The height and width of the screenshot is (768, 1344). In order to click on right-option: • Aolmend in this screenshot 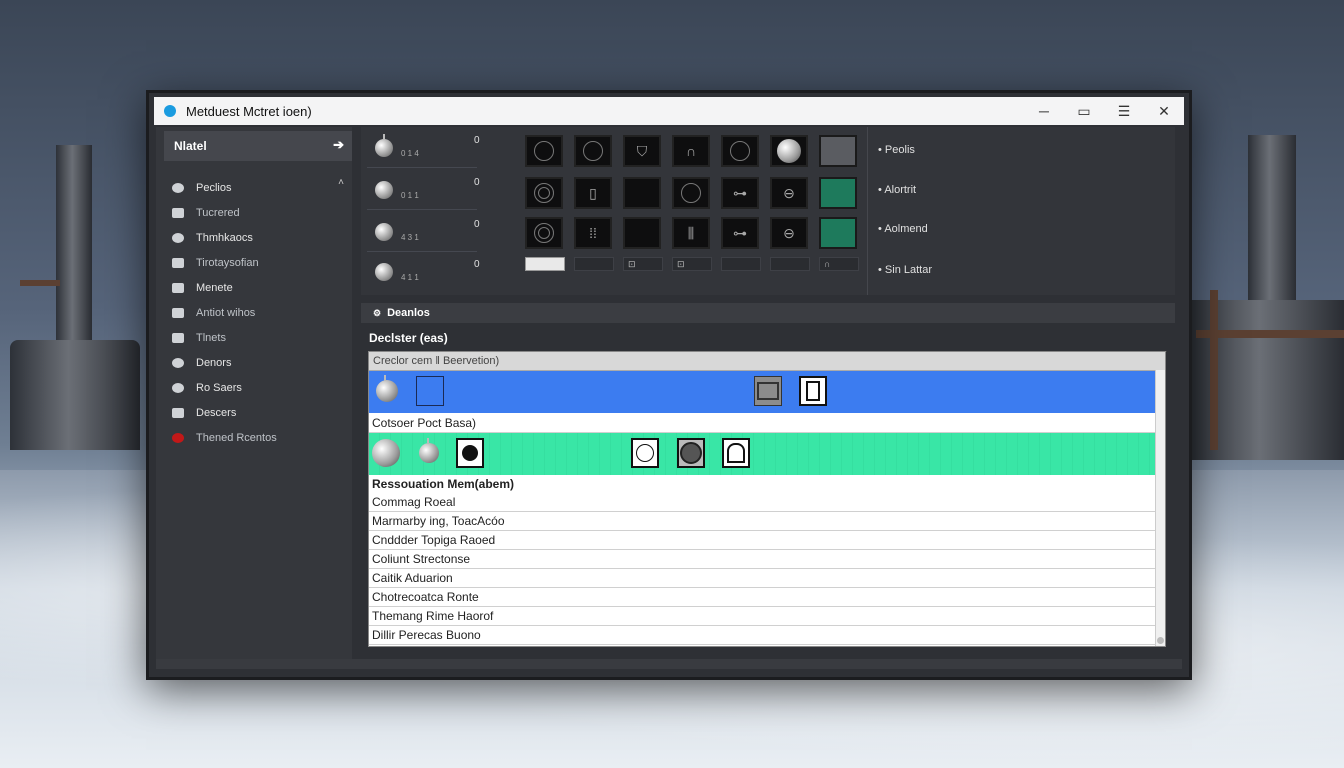, I will do `click(903, 229)`.